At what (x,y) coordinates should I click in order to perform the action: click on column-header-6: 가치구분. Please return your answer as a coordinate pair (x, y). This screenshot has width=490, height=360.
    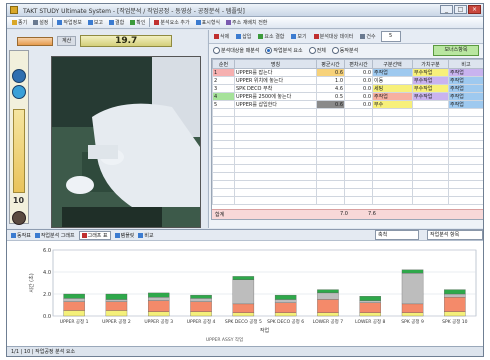
    Looking at the image, I should click on (430, 64).